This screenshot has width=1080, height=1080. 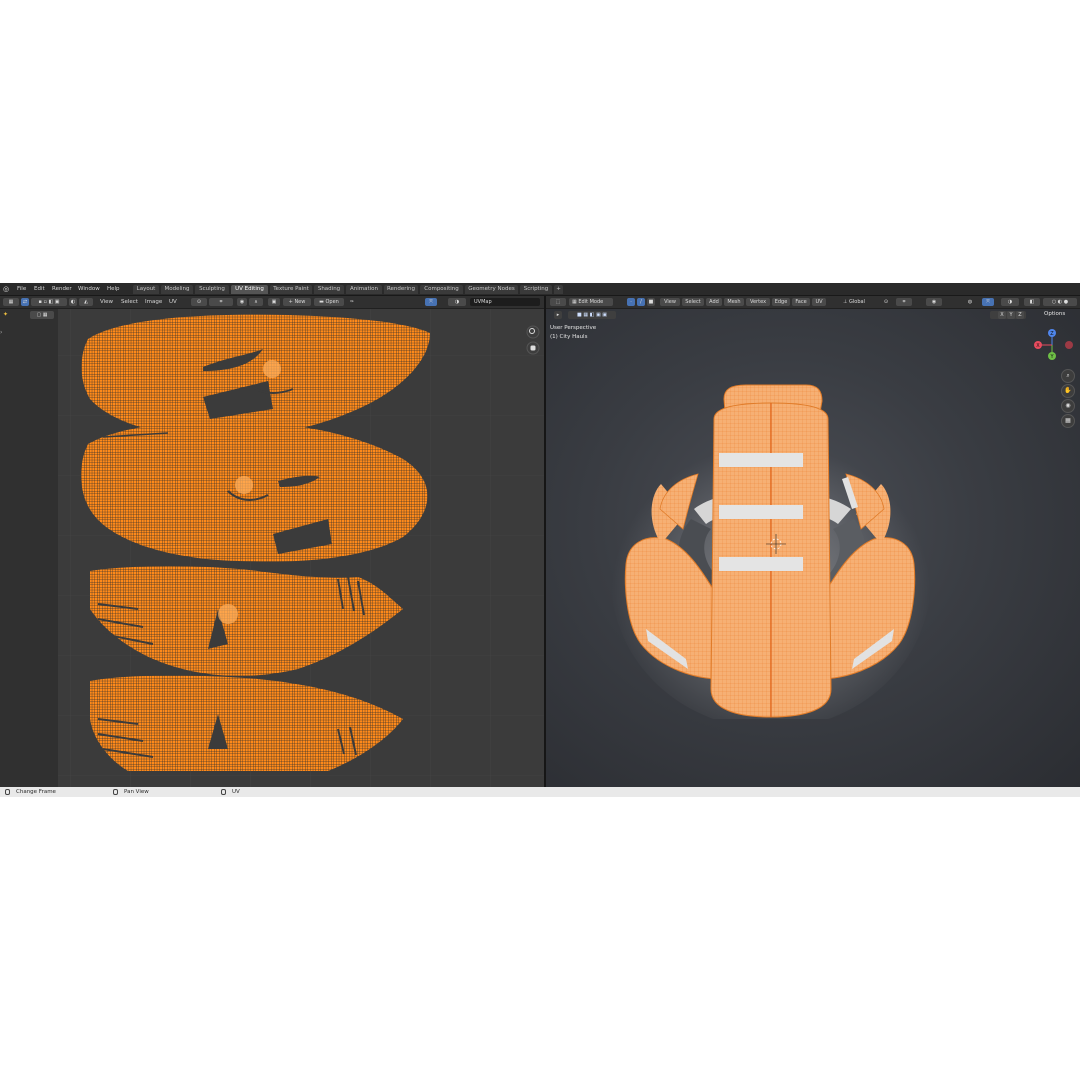 I want to click on viewport-menu-edge: Edge, so click(x=781, y=302).